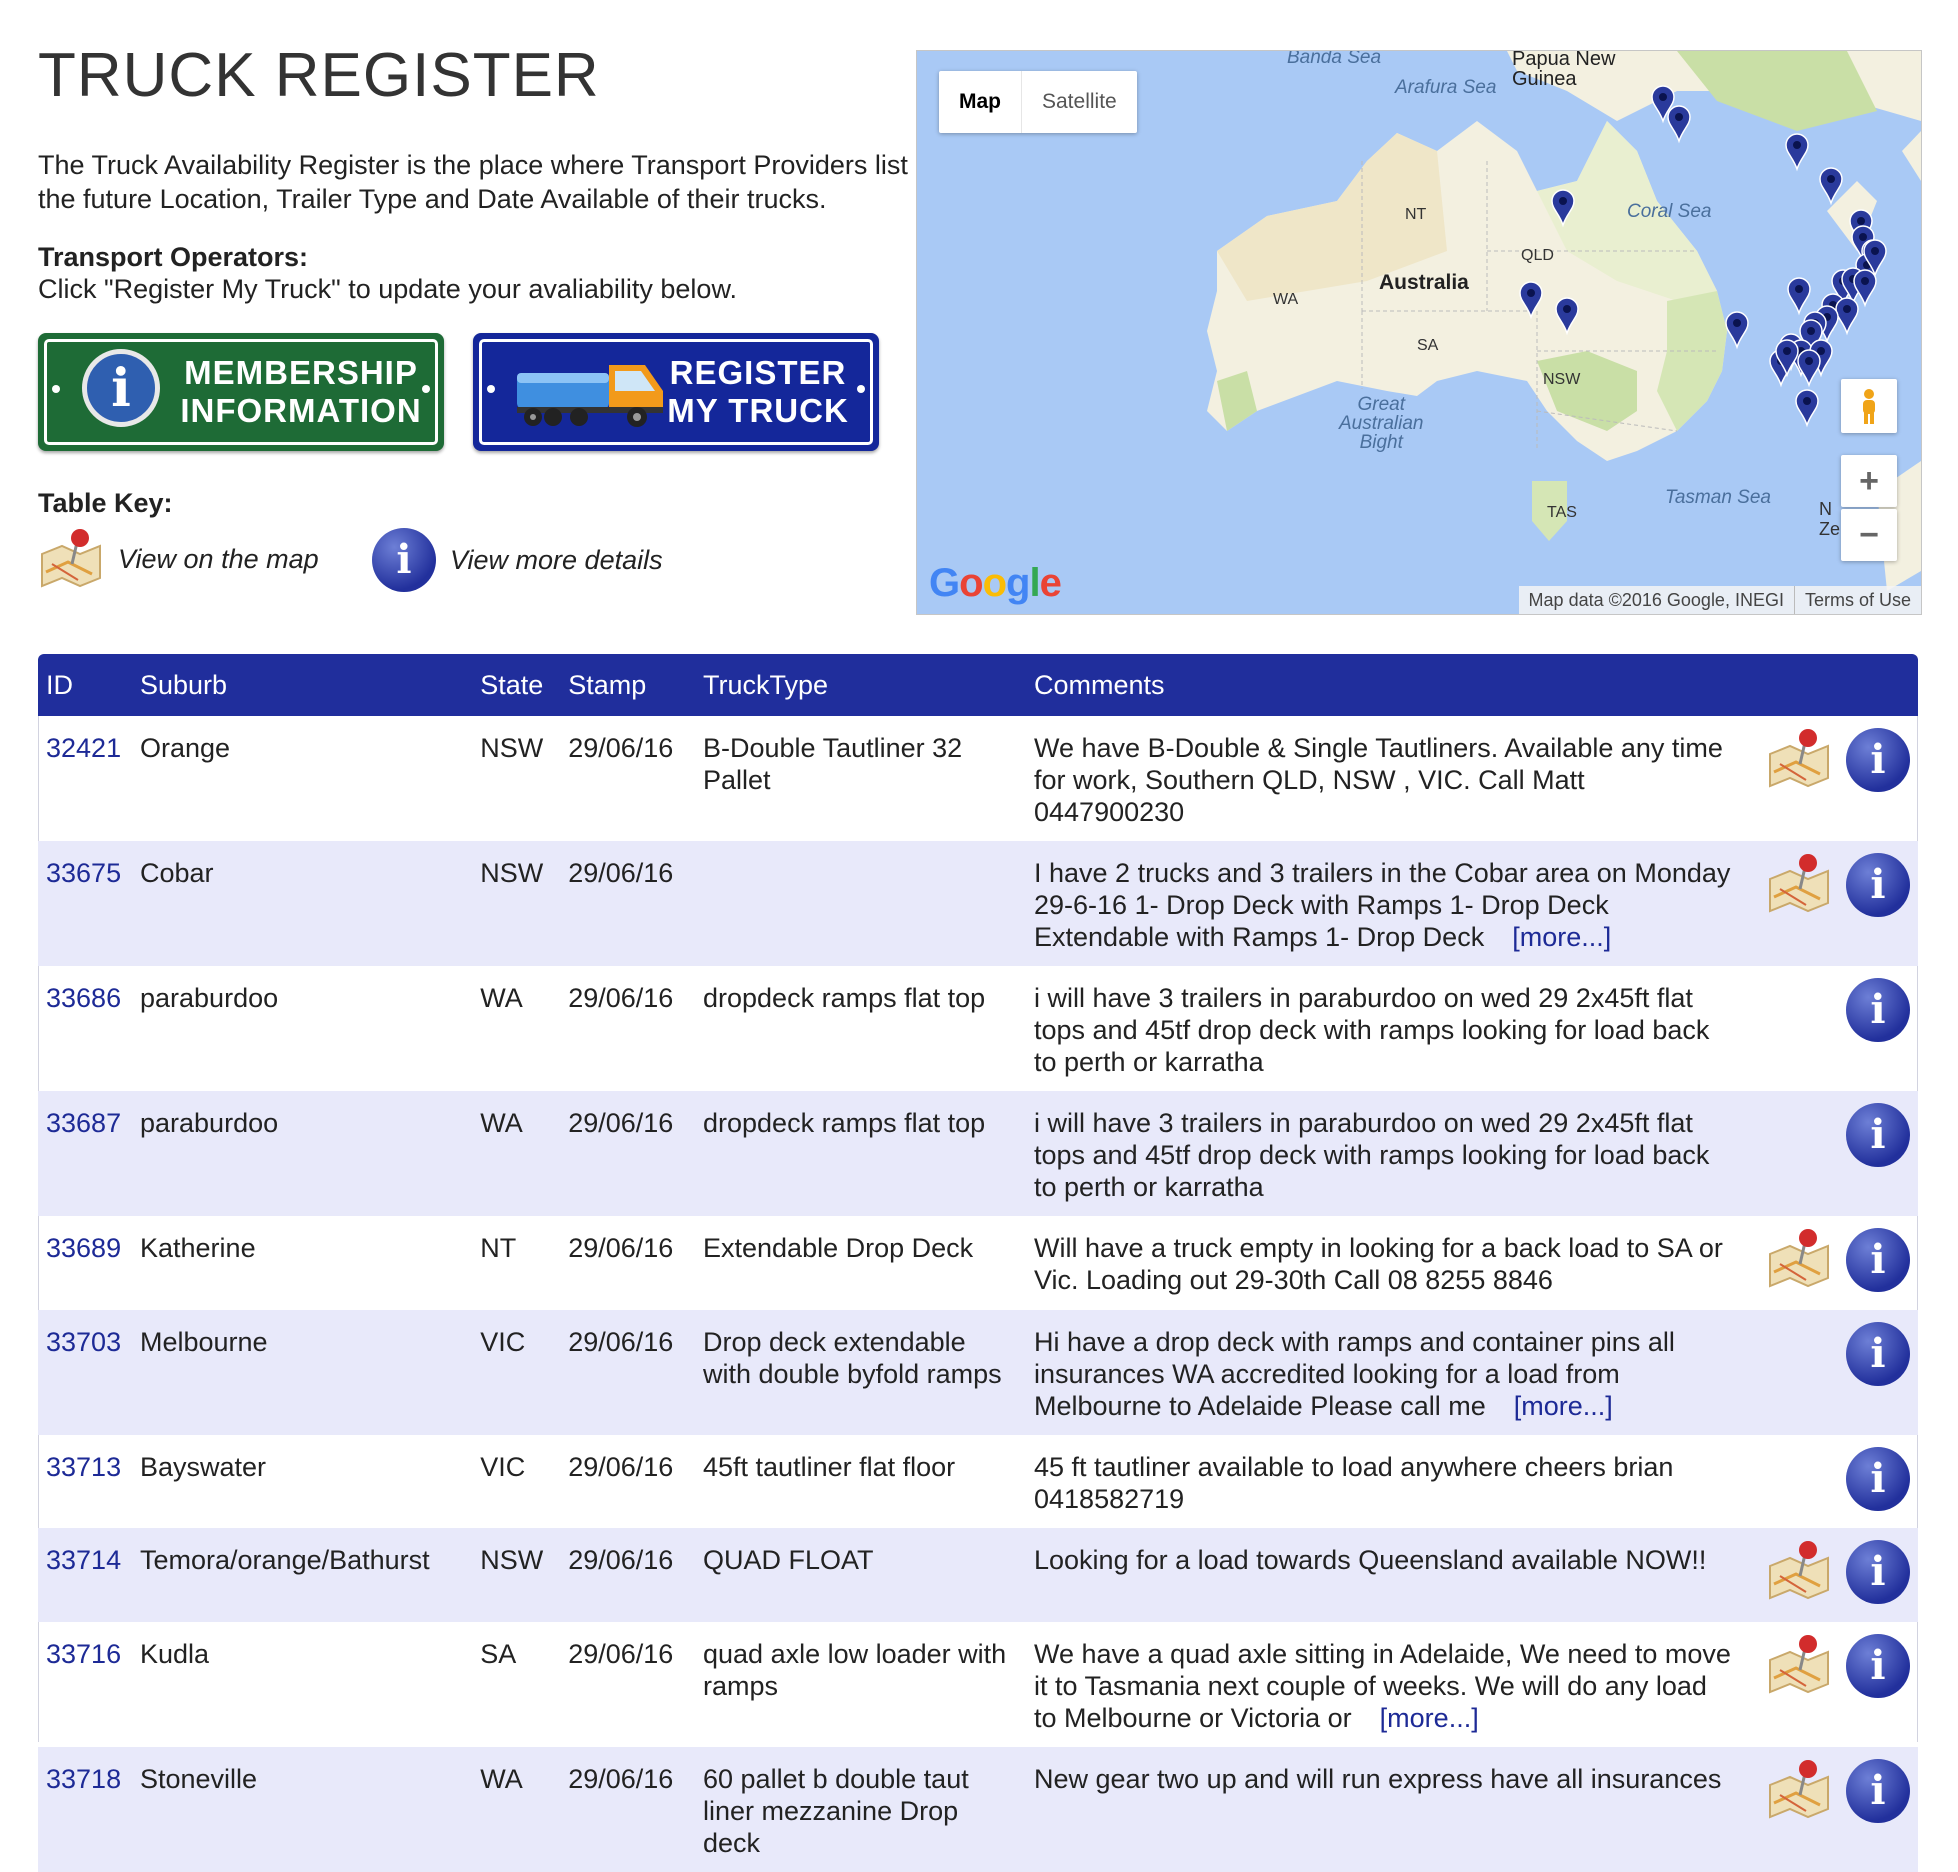 The height and width of the screenshot is (1872, 1958). I want to click on terms-of-use-link: Terms of Use, so click(1857, 600).